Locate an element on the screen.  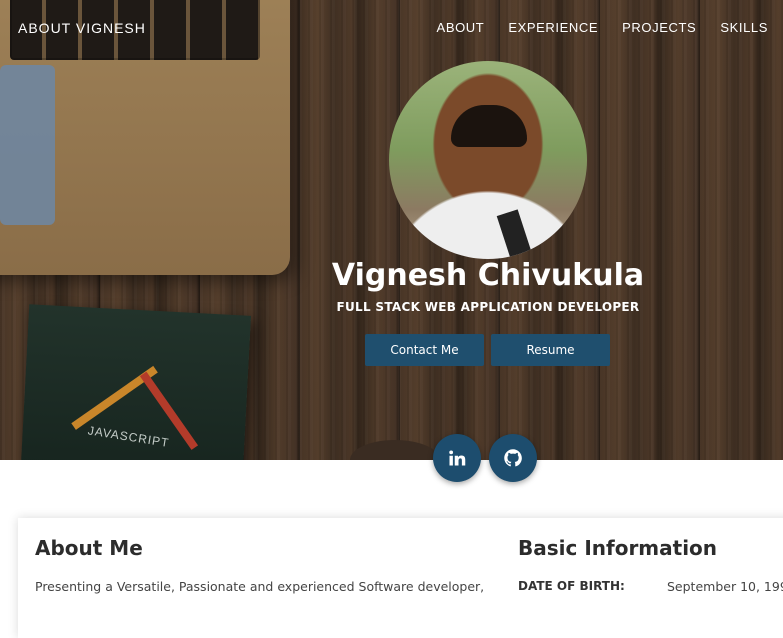
nav-brand: ABOUT VIGNESH is located at coordinates (82, 28).